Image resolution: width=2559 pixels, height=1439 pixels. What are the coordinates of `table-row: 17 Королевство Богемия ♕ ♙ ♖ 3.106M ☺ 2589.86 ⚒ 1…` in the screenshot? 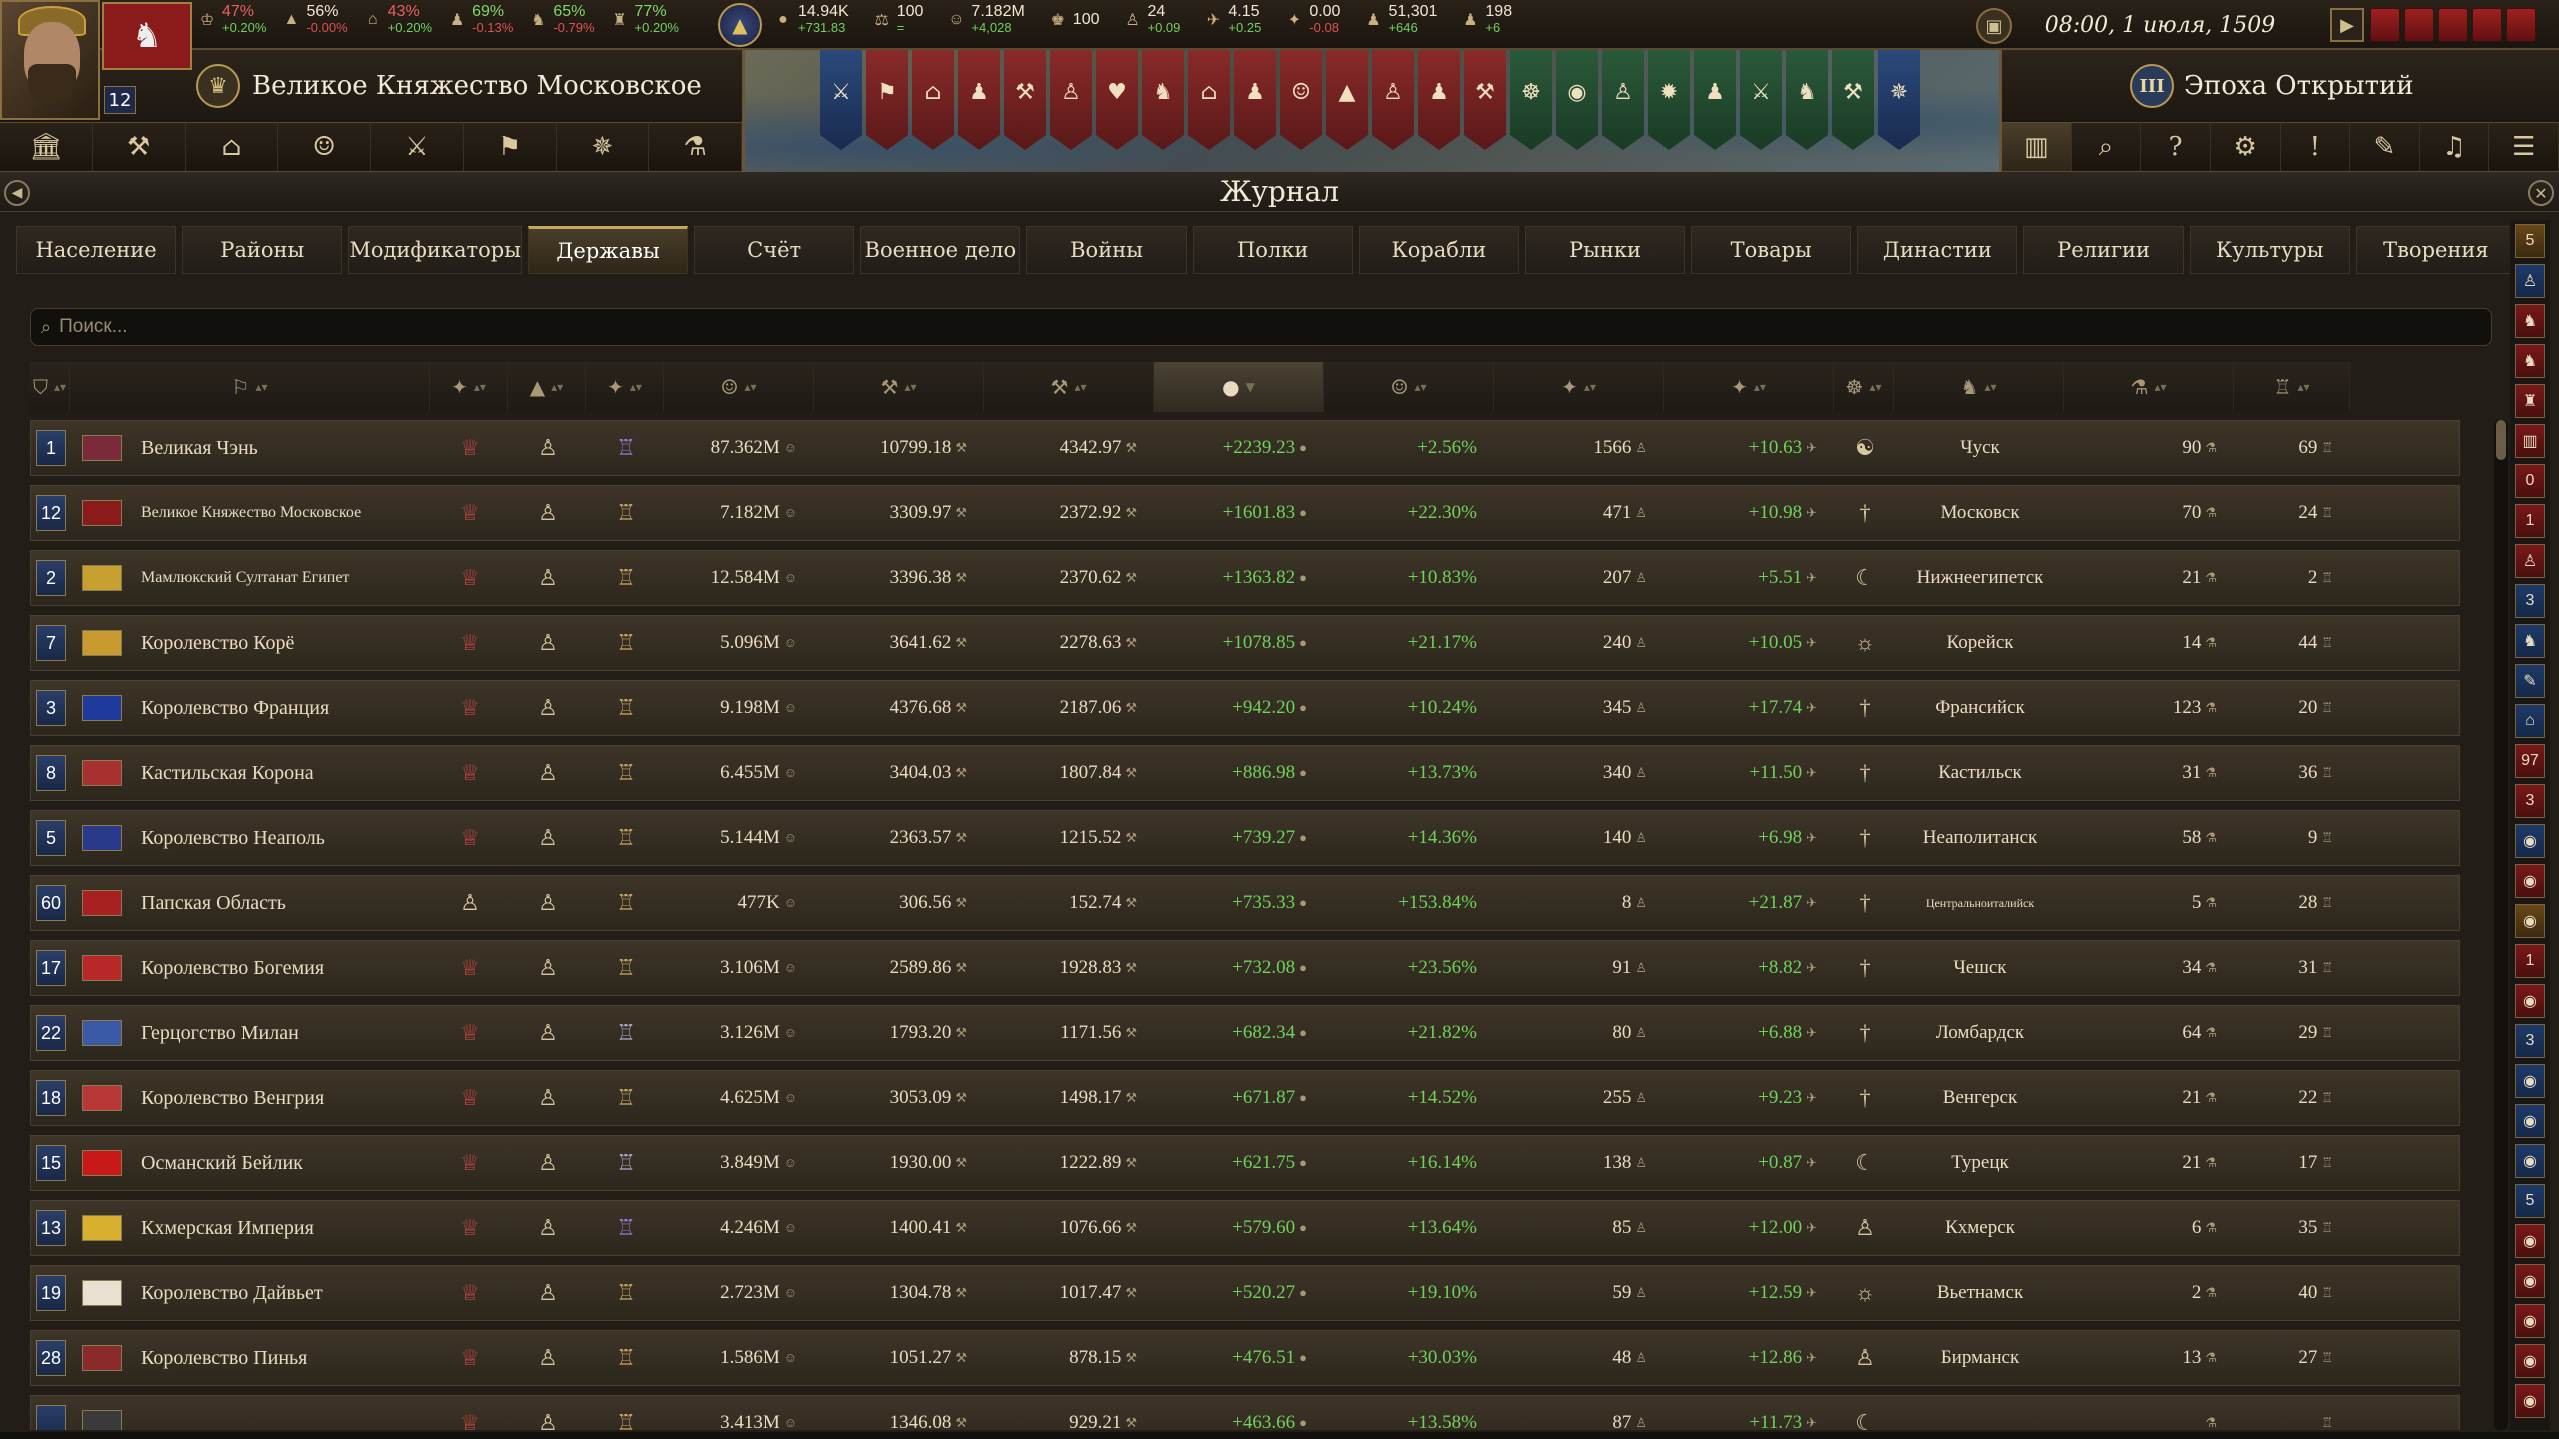 It's located at (1245, 968).